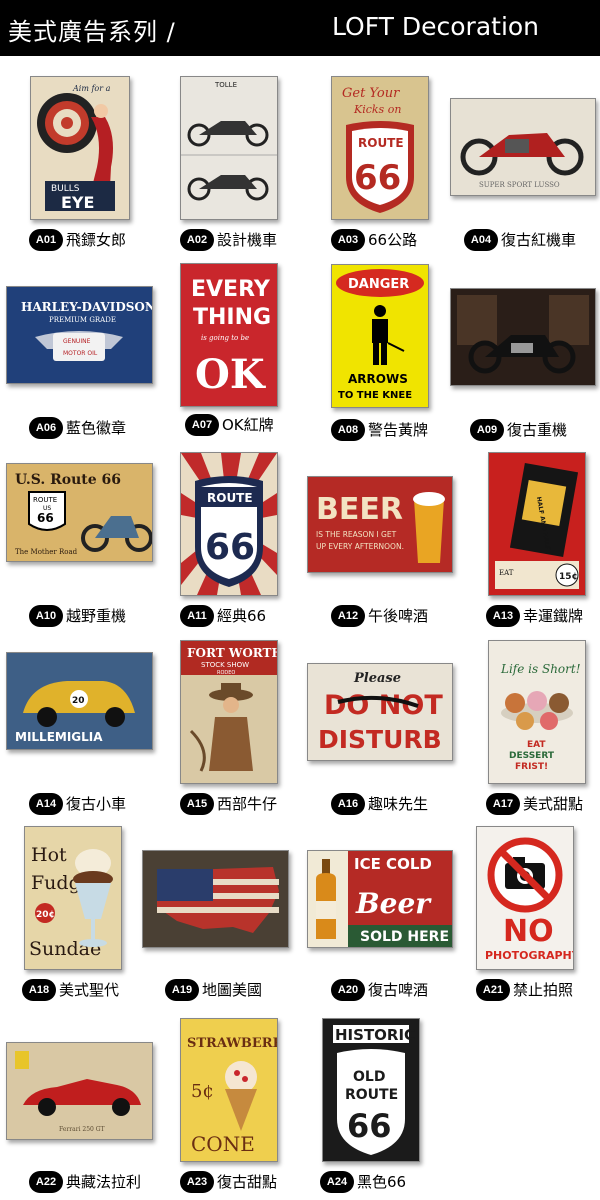 The height and width of the screenshot is (1200, 600). What do you see at coordinates (79, 1091) in the screenshot?
I see `ferrari-icon: Ferrari 250 GT` at bounding box center [79, 1091].